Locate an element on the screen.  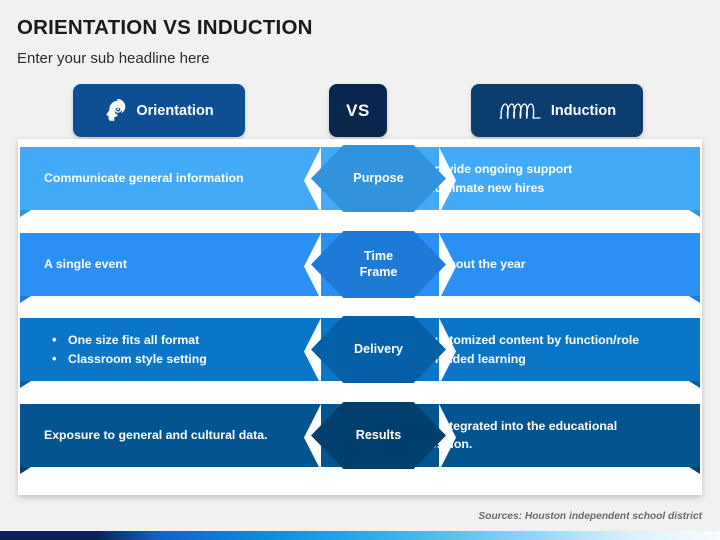
badge-vs: VS is located at coordinates (358, 110).